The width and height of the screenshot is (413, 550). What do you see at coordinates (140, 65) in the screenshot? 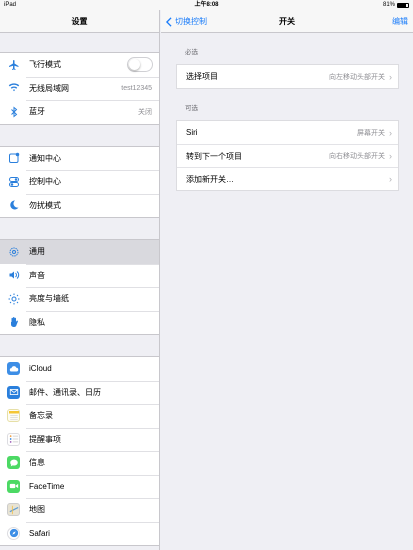
I see `airplane-mode-toggle` at bounding box center [140, 65].